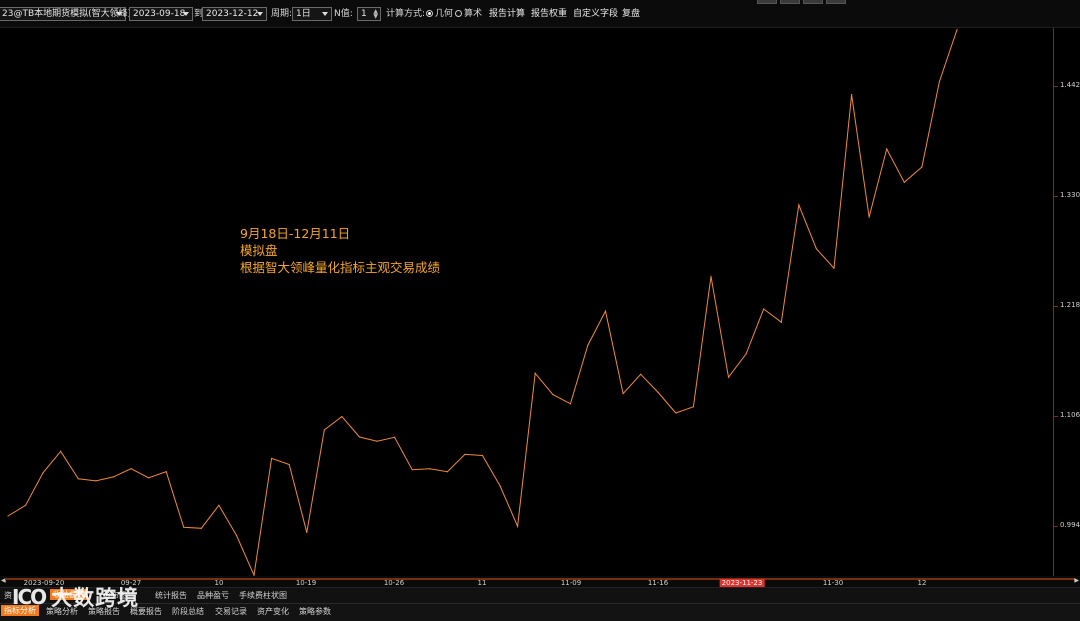  I want to click on end-date-picker: 2023-12-12, so click(234, 14).